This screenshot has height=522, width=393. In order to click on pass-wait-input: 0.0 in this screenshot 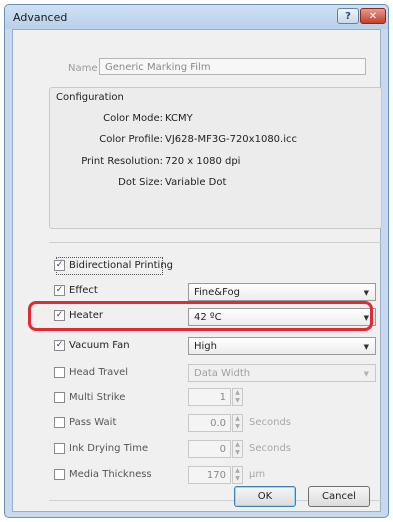, I will do `click(209, 423)`.